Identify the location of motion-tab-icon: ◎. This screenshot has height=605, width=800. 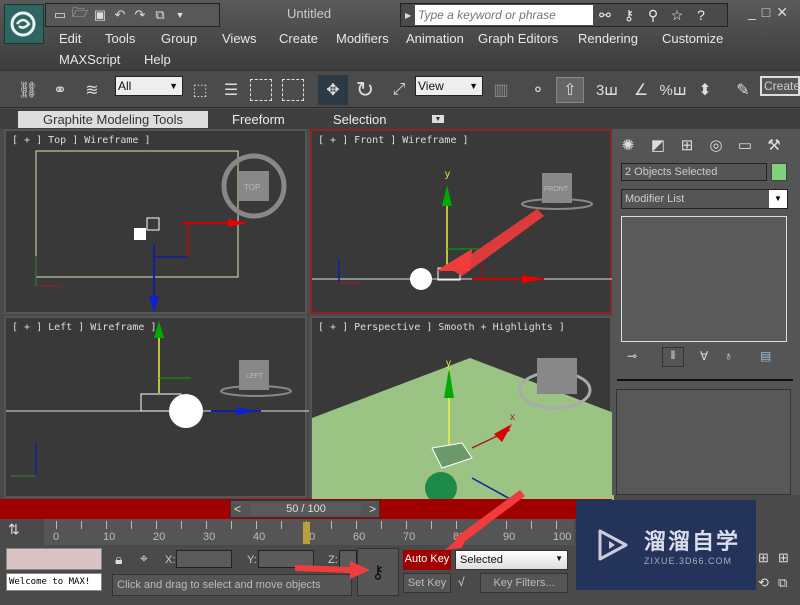
(716, 145).